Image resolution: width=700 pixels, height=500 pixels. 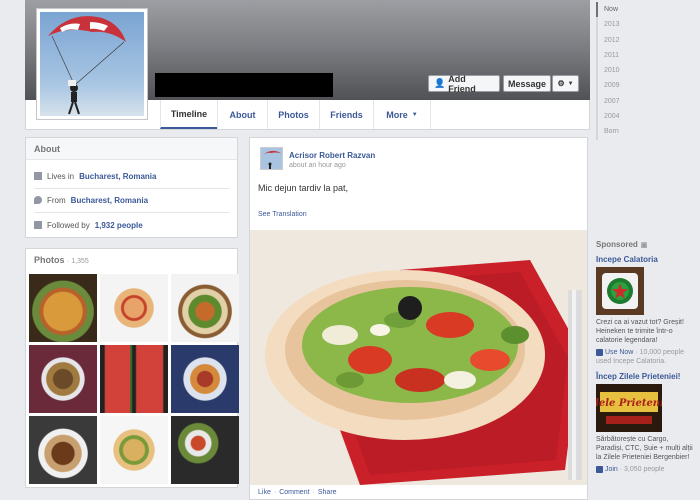 What do you see at coordinates (618, 55) in the screenshot?
I see `year-2011: 2011` at bounding box center [618, 55].